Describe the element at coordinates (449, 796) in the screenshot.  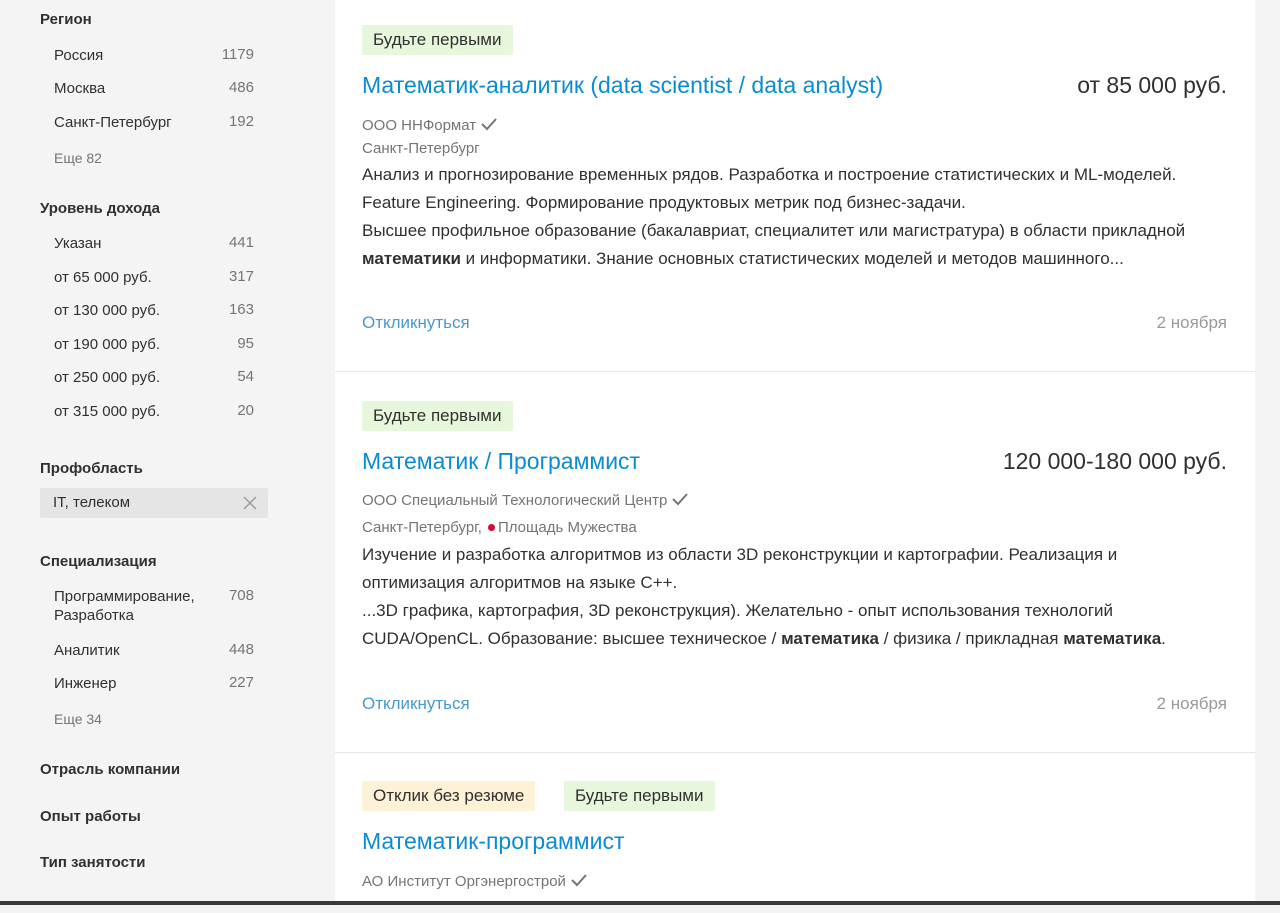
I see `badge-no-resume: Отклик без резюме` at that location.